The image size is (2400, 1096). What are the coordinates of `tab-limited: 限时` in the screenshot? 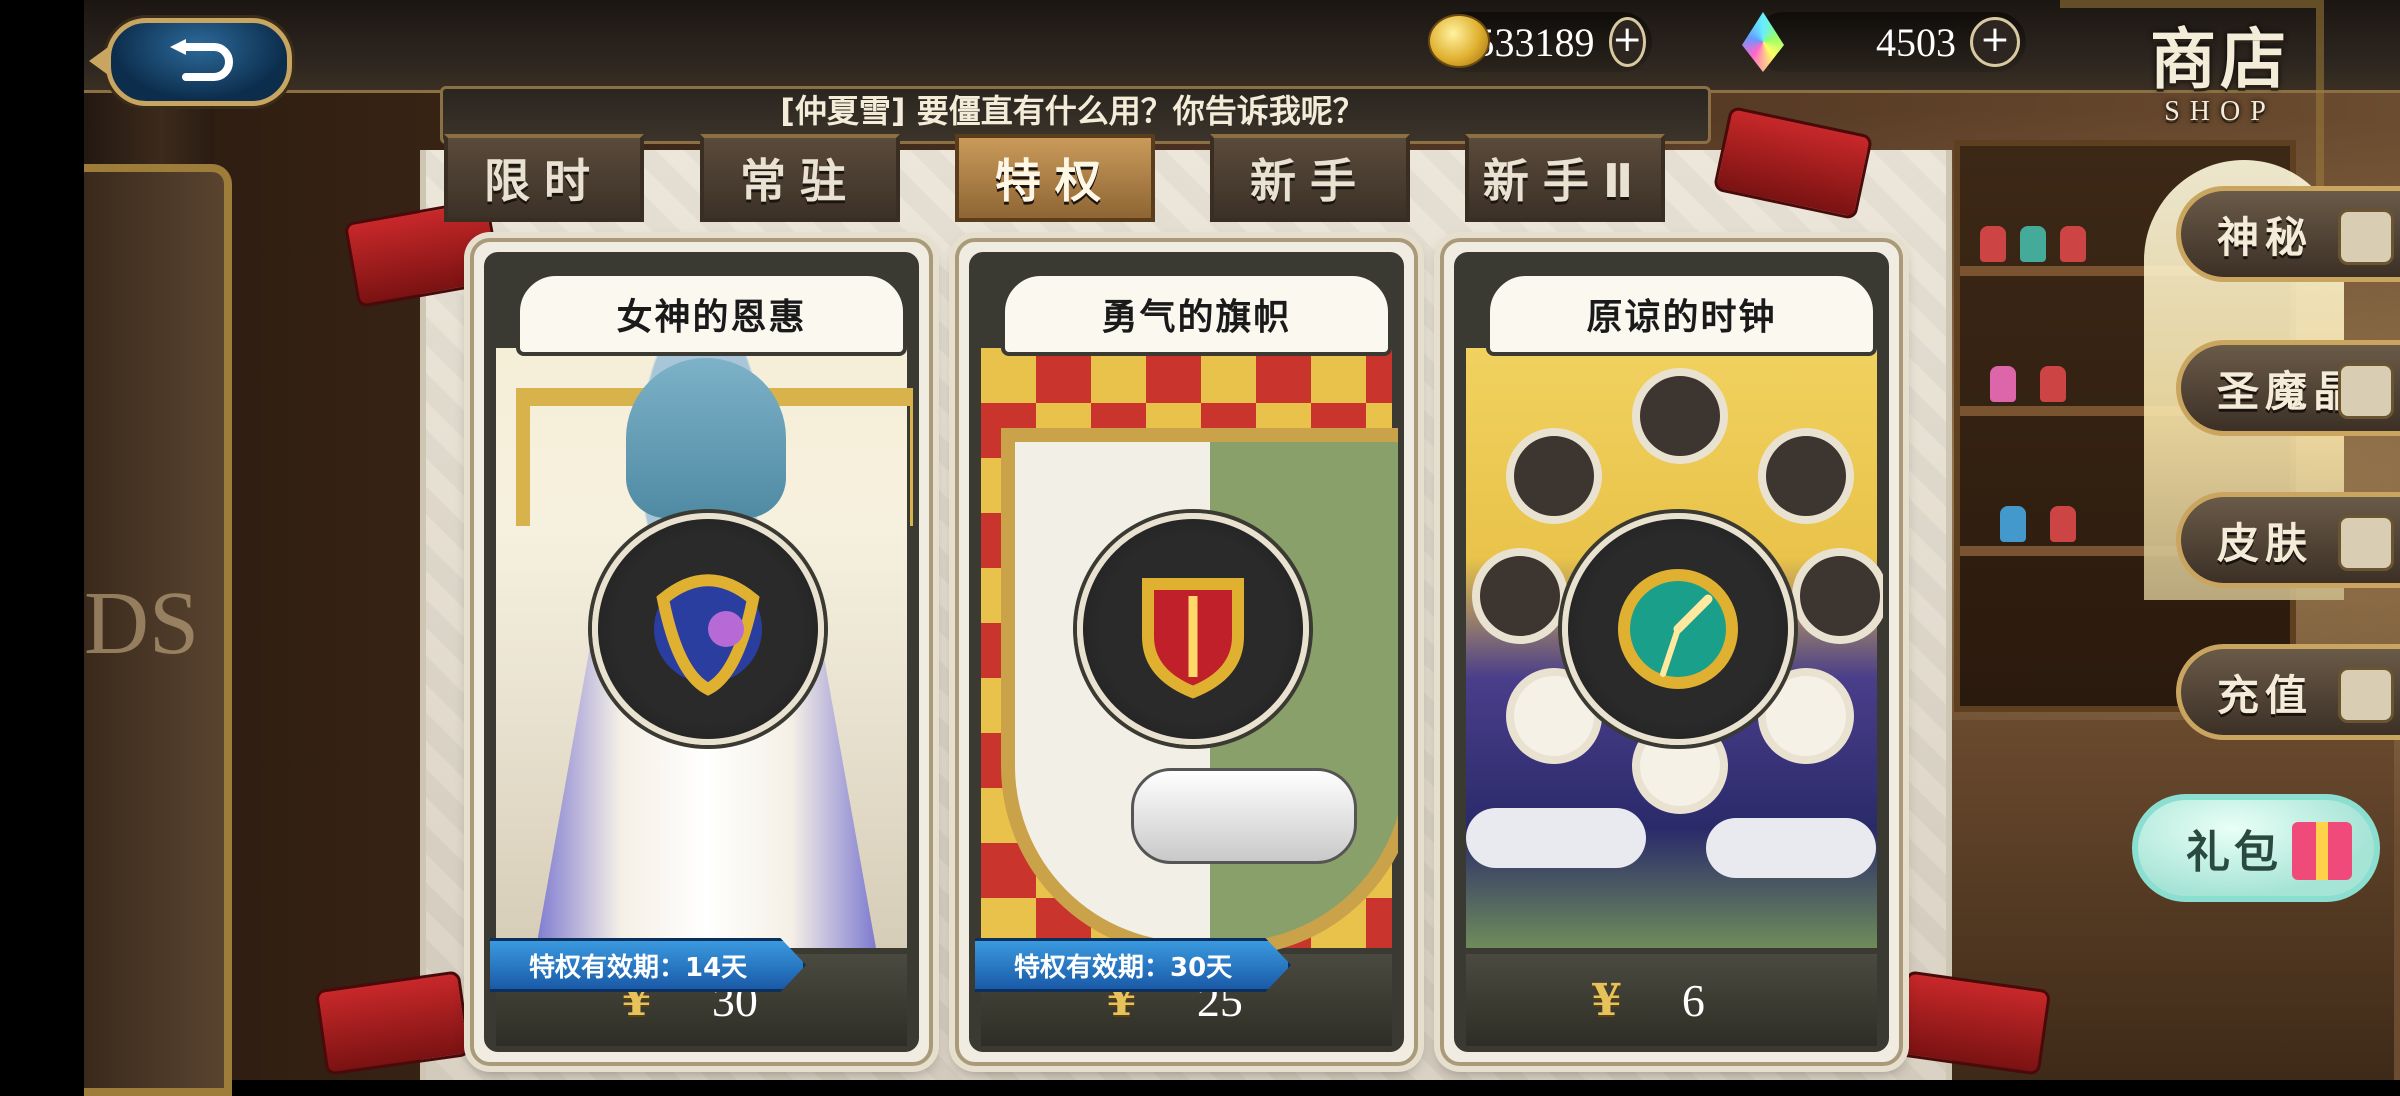 It's located at (544, 178).